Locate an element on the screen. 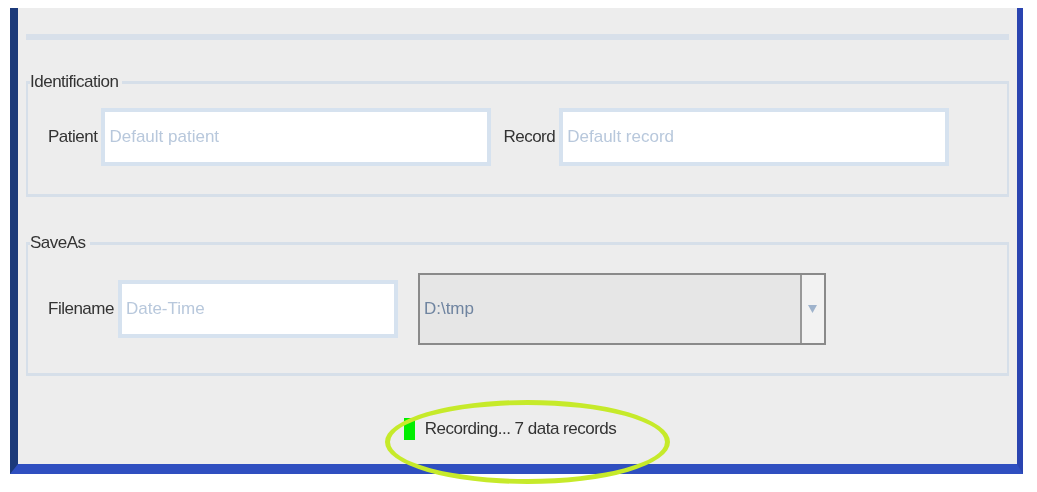 This screenshot has height=492, width=1037. dropdown-arrow-icon is located at coordinates (813, 309).